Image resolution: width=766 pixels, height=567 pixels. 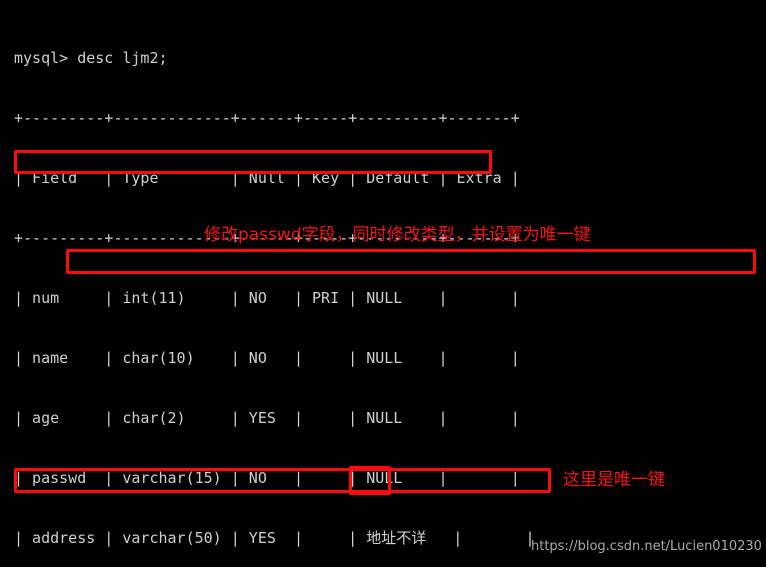 What do you see at coordinates (267, 298) in the screenshot?
I see `table-row: | num | int(11) | NO | PRI | NULL | |` at bounding box center [267, 298].